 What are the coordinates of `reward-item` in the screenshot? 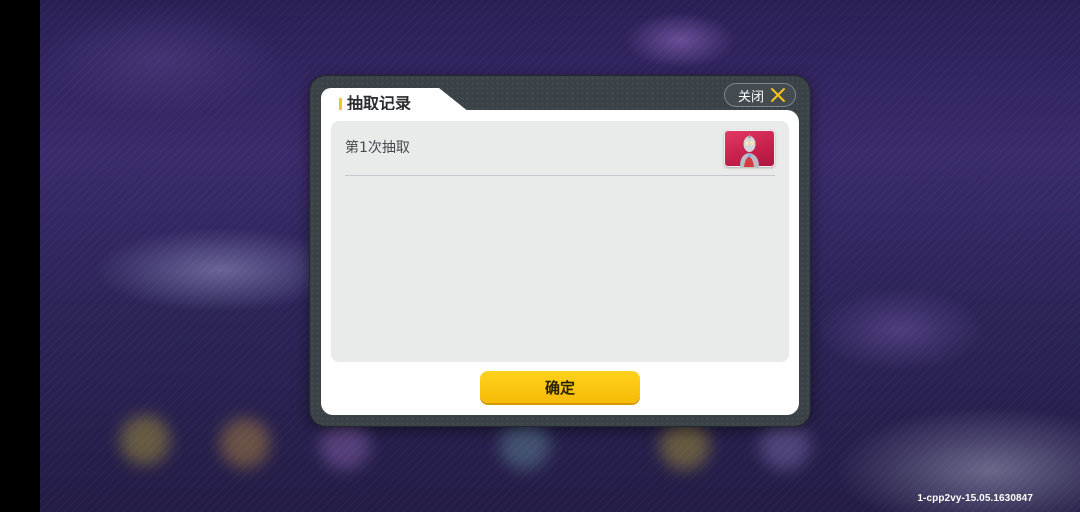 It's located at (749, 148).